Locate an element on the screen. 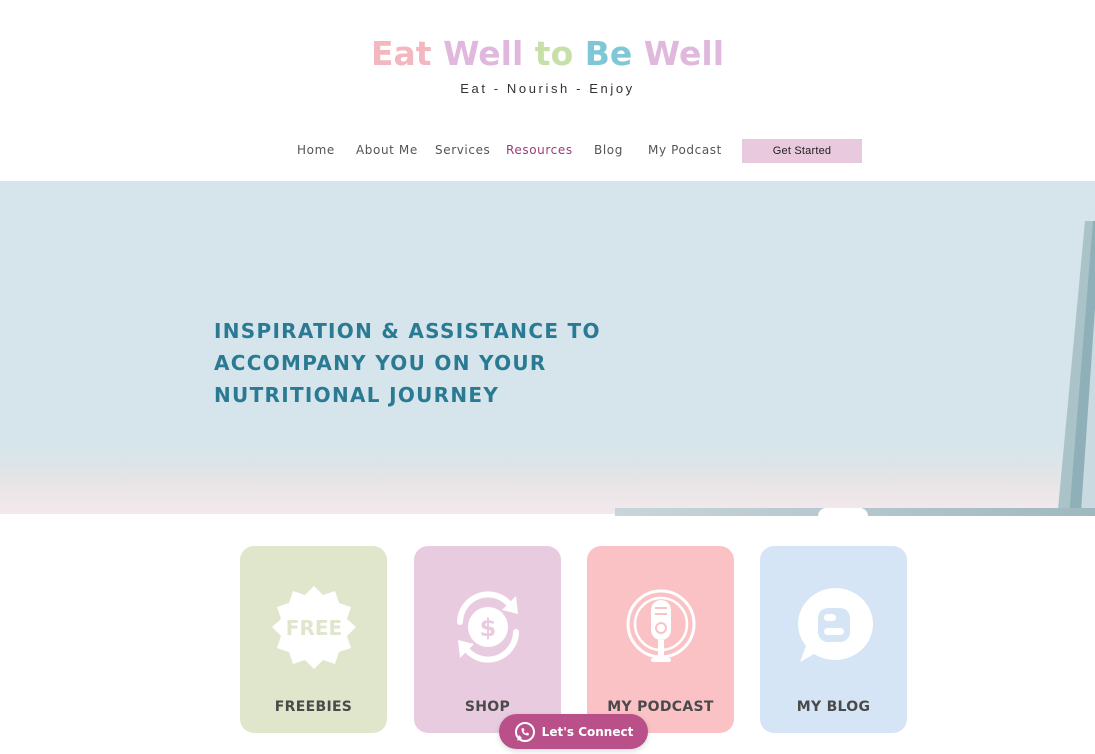 The height and width of the screenshot is (754, 1095). microphone-icon is located at coordinates (661, 625).